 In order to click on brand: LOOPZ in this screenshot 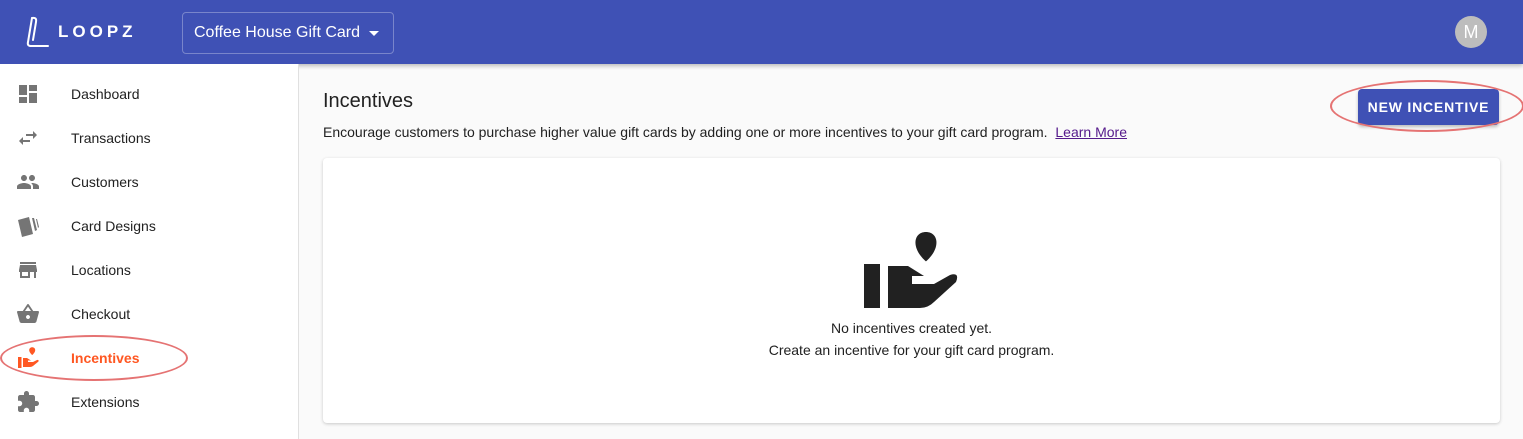, I will do `click(79, 32)`.